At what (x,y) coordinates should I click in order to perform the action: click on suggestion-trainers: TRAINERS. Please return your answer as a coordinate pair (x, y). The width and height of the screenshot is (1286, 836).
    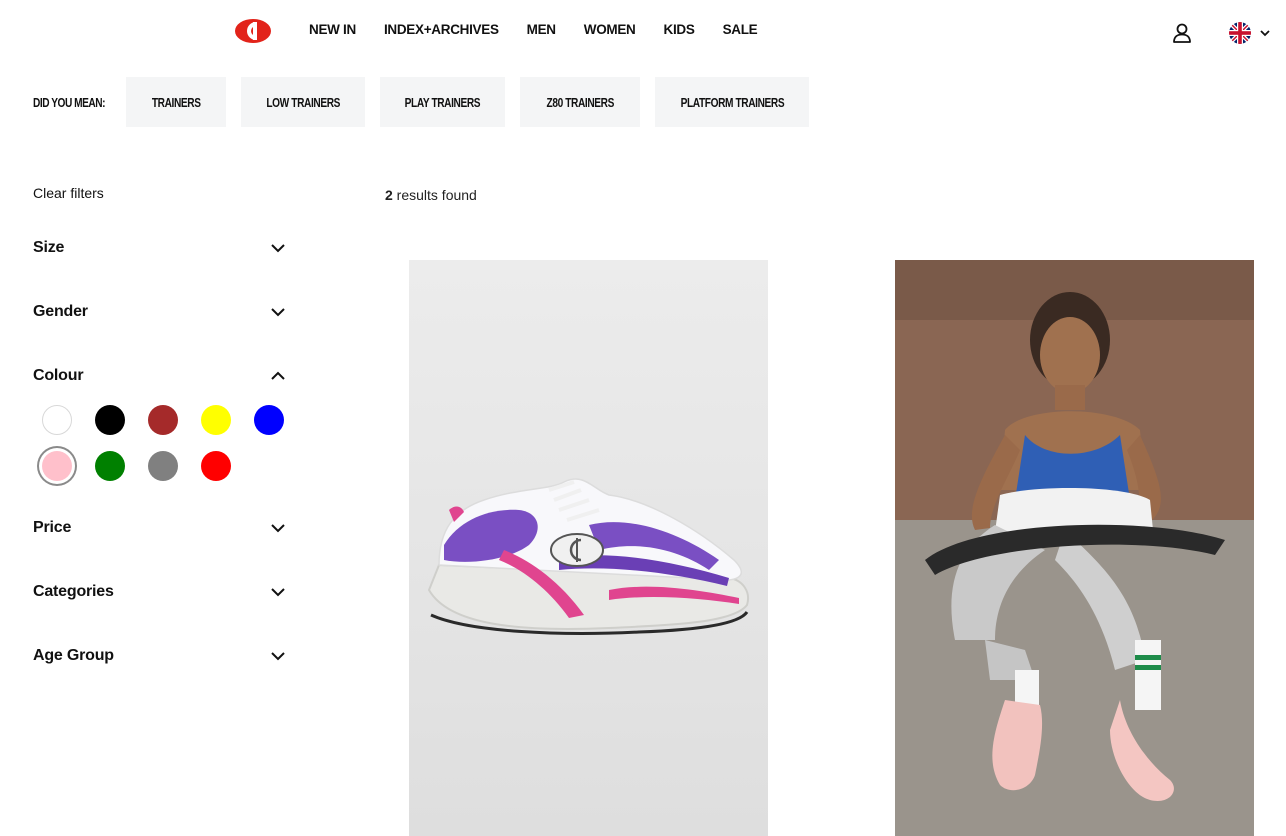
    Looking at the image, I should click on (176, 102).